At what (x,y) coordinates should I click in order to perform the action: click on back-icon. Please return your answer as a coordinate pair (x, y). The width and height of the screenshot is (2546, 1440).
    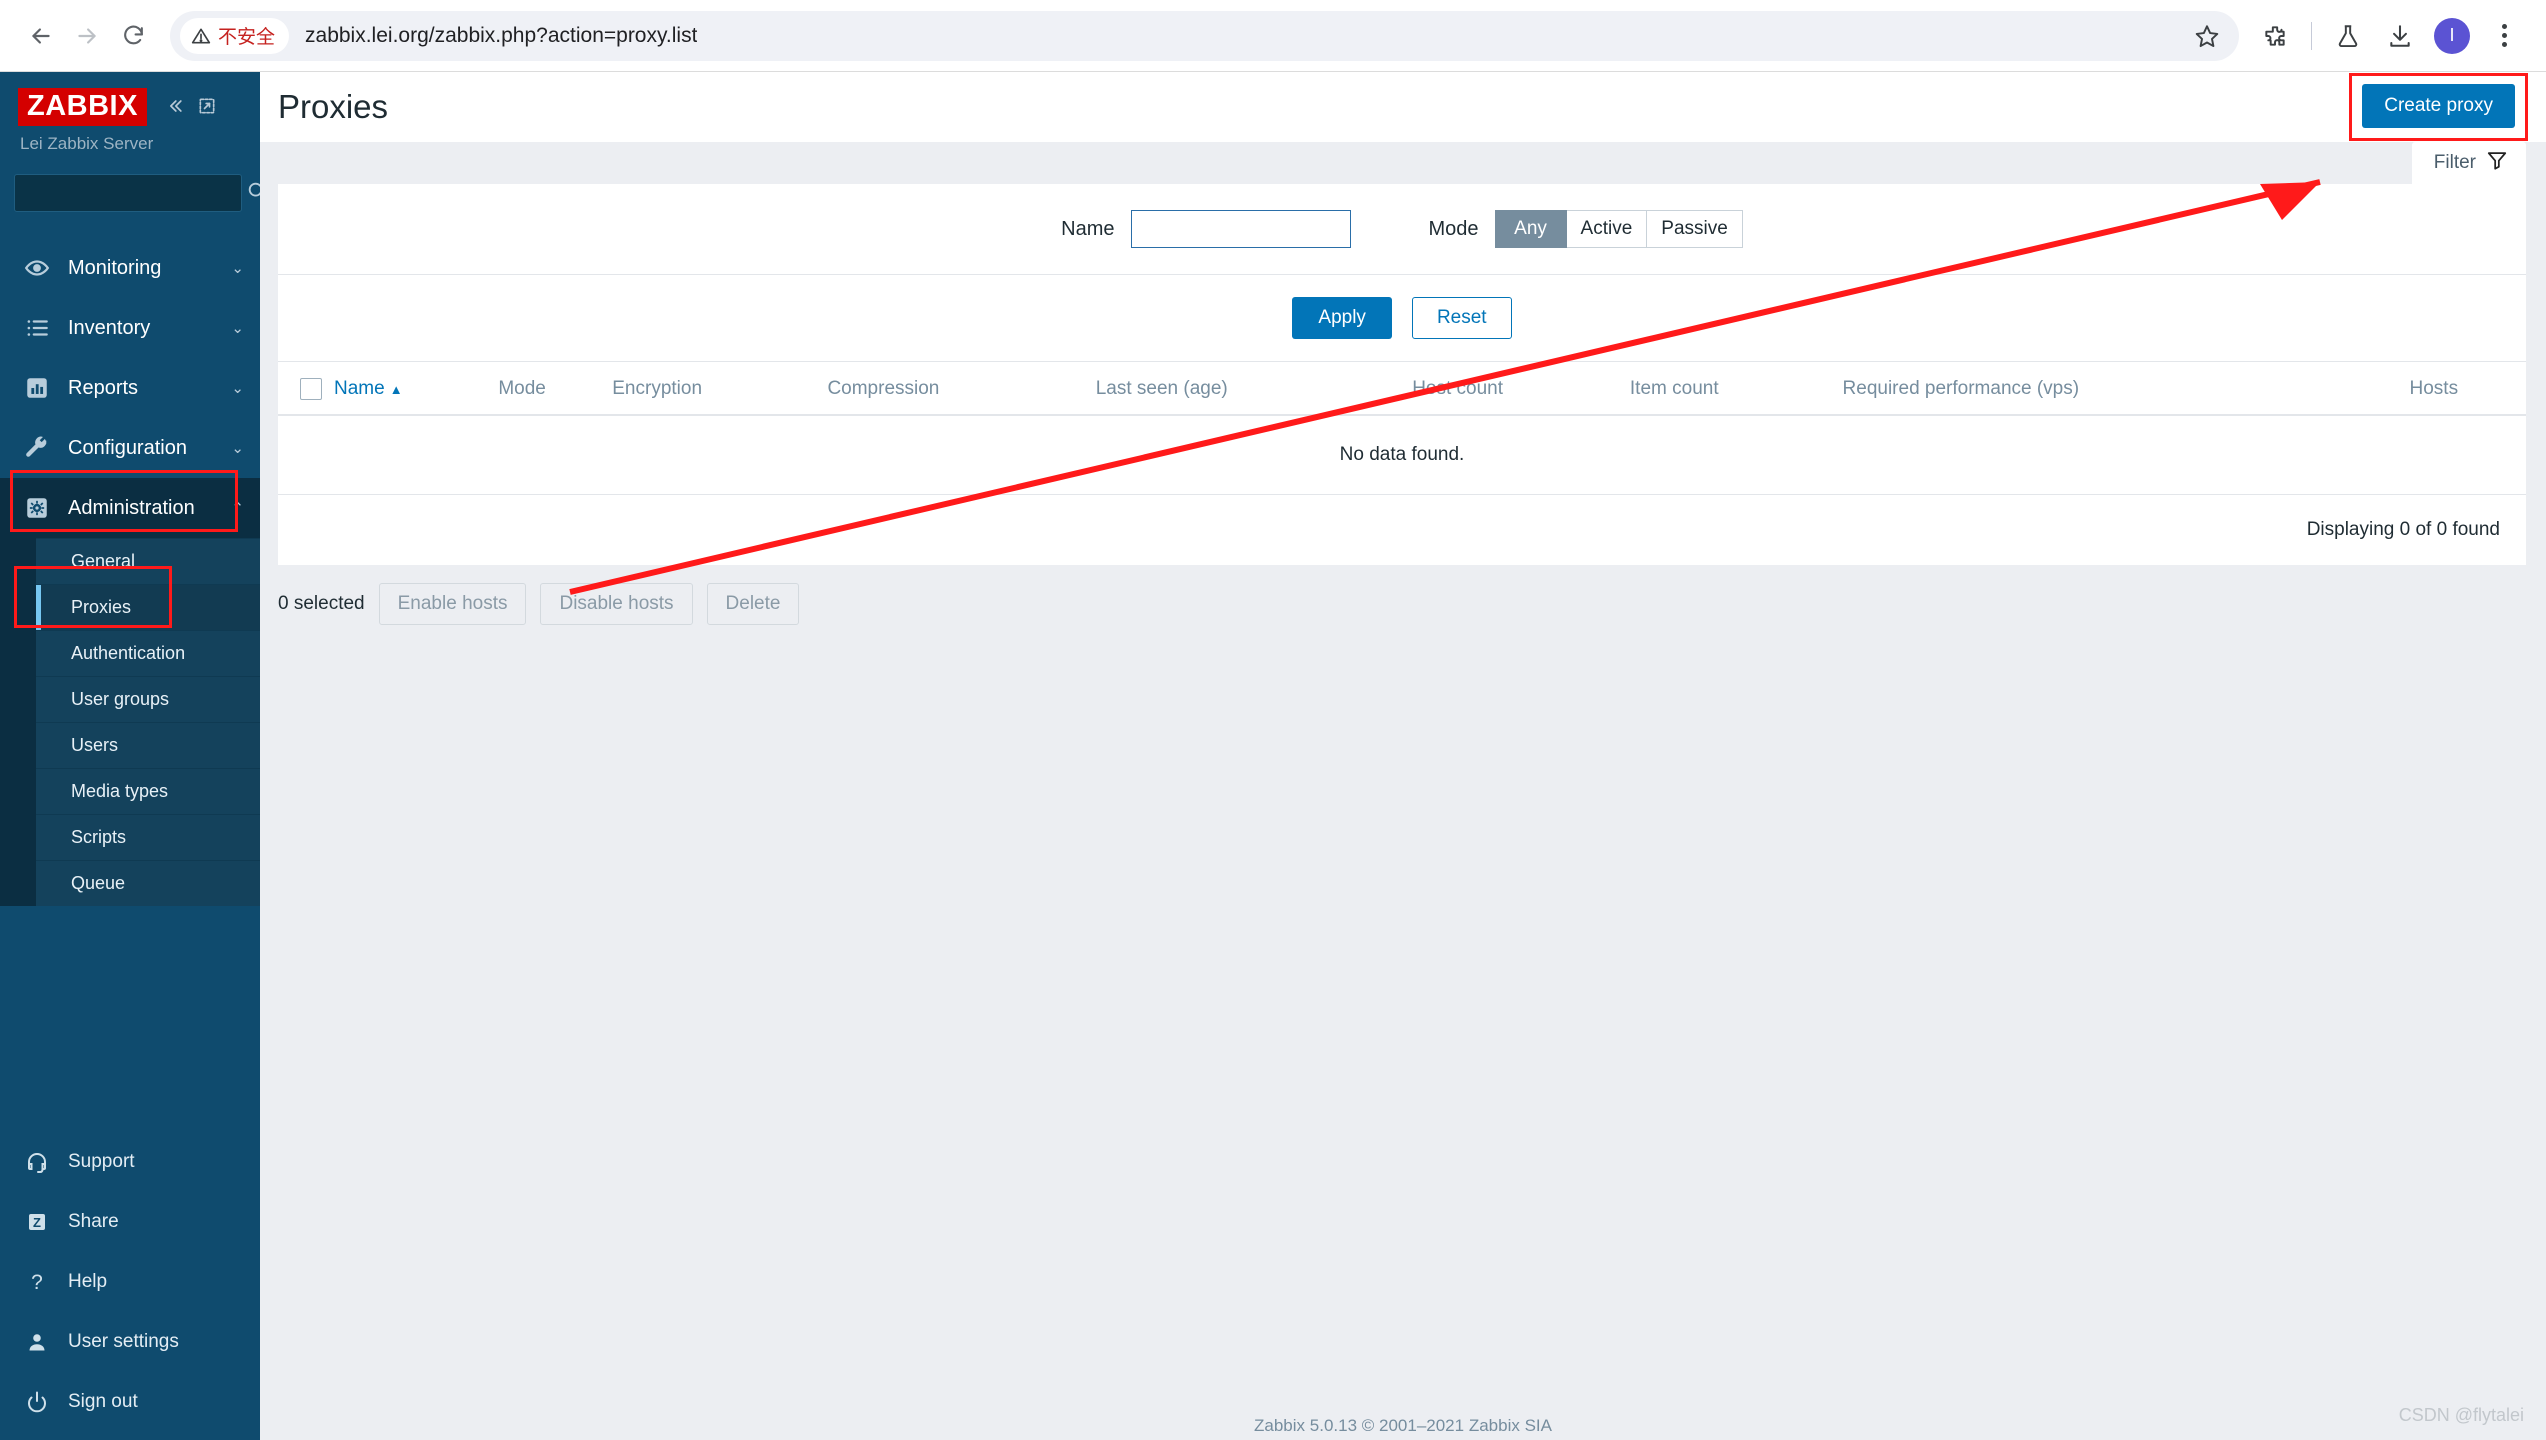
    Looking at the image, I should click on (41, 36).